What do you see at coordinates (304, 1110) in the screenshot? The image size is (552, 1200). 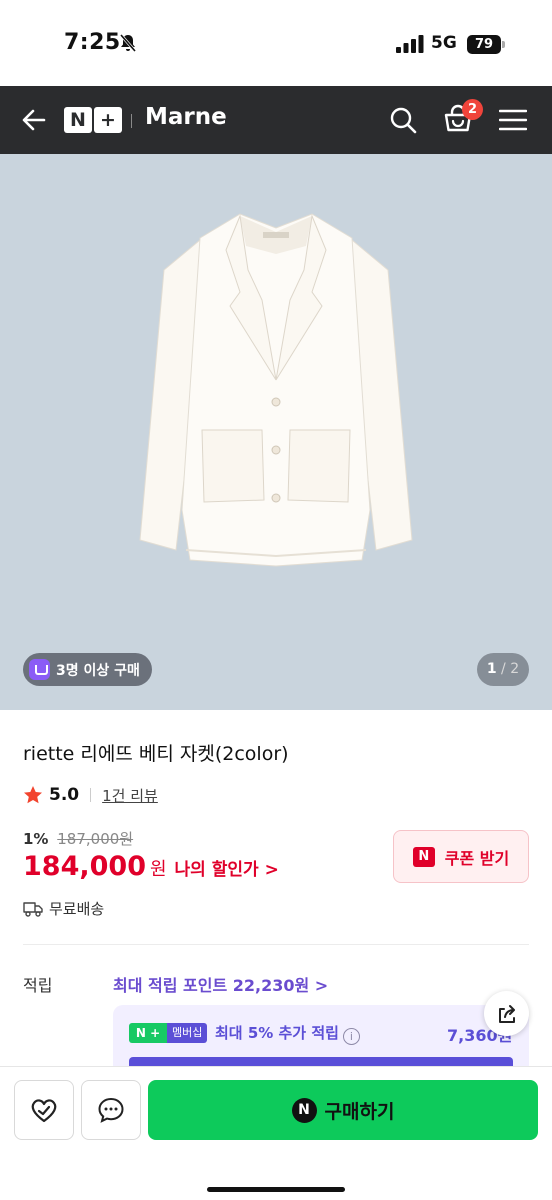 I see `naver-pay-icon: N` at bounding box center [304, 1110].